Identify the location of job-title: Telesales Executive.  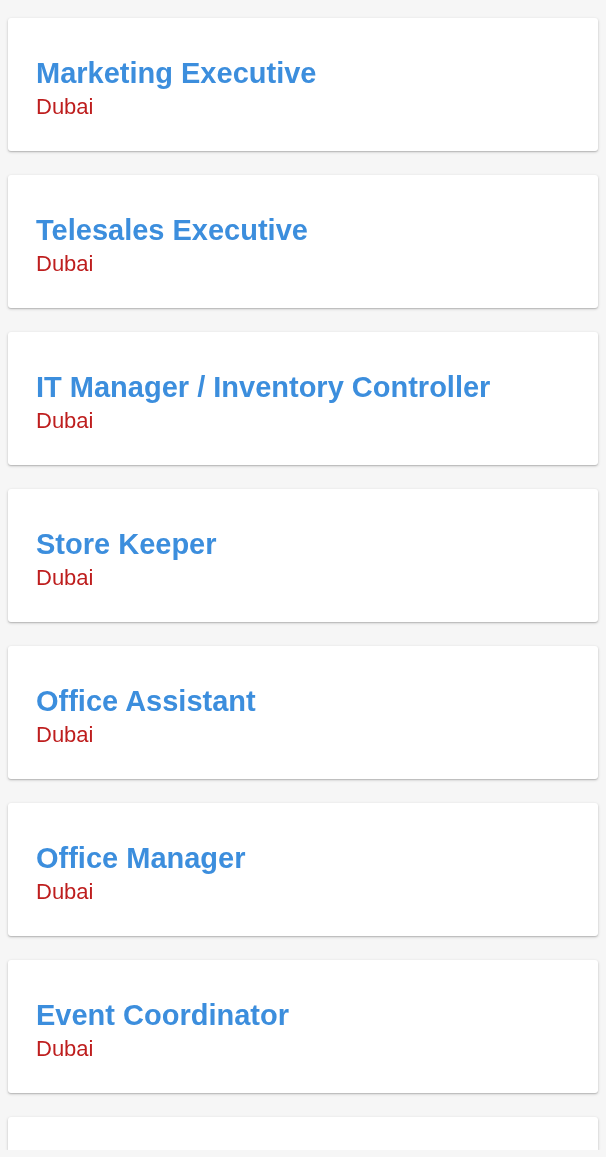
(172, 230).